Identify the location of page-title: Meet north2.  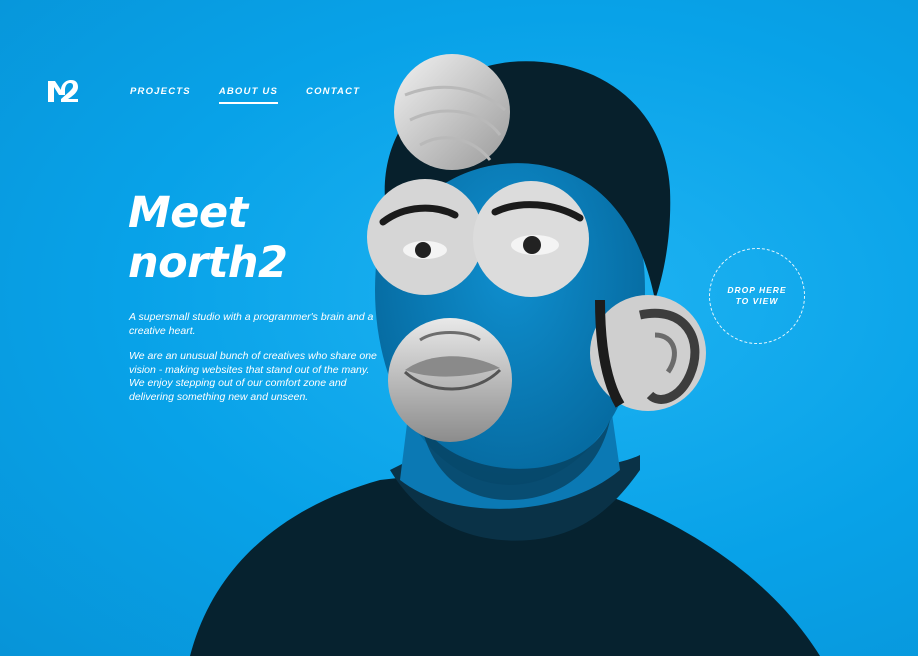
(208, 238).